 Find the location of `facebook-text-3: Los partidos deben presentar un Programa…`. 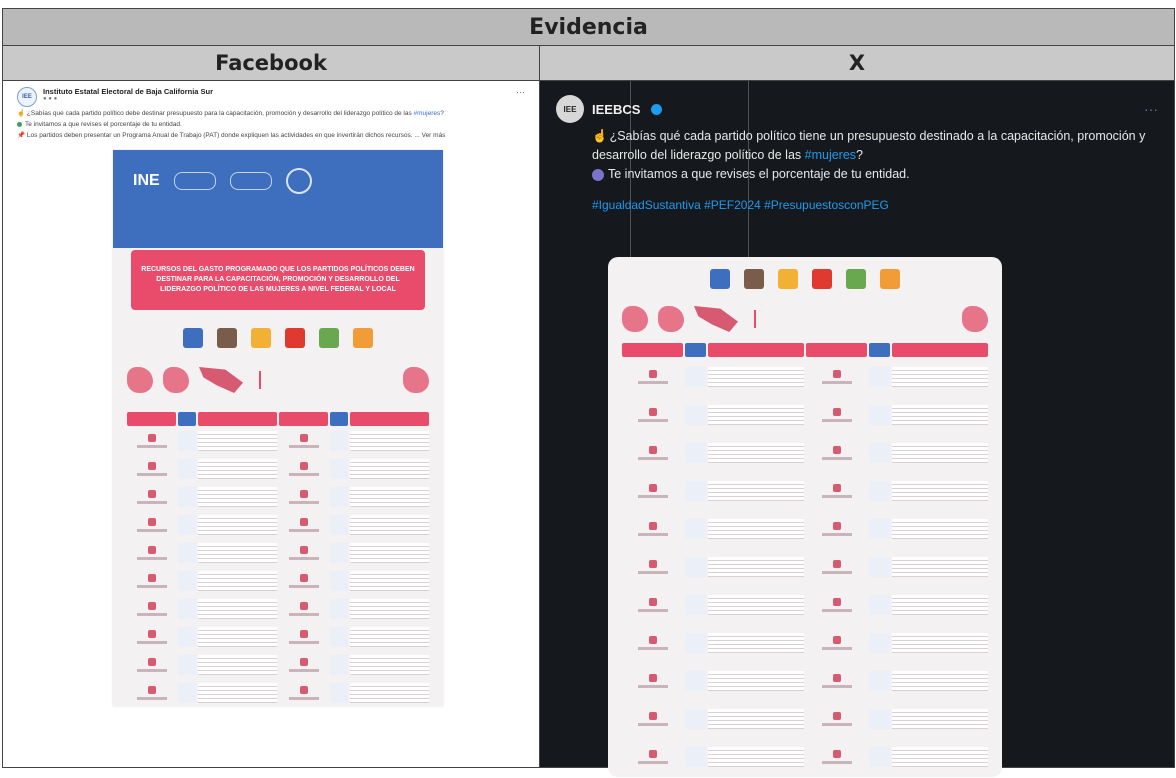

facebook-text-3: Los partidos deben presentar un Programa… is located at coordinates (236, 135).